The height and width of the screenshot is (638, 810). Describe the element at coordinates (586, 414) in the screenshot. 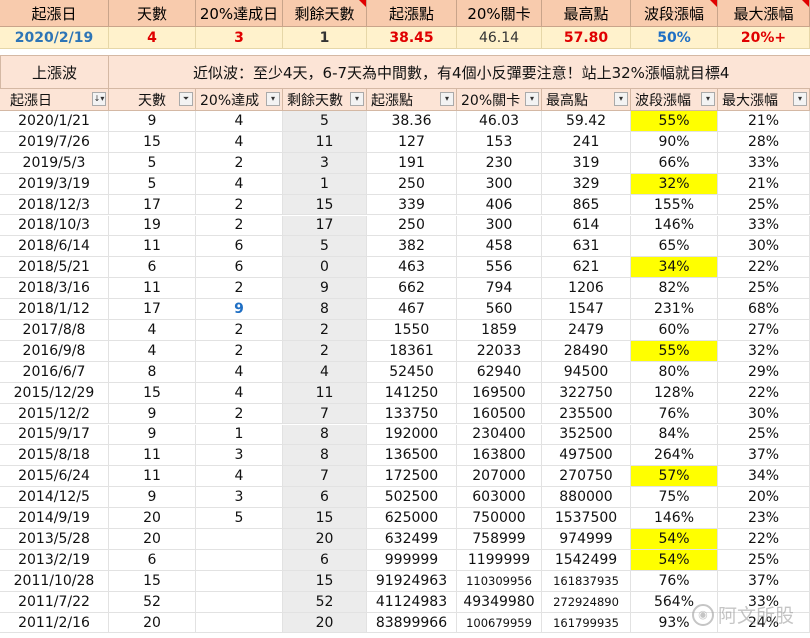

I see `table-cell: 235500` at that location.